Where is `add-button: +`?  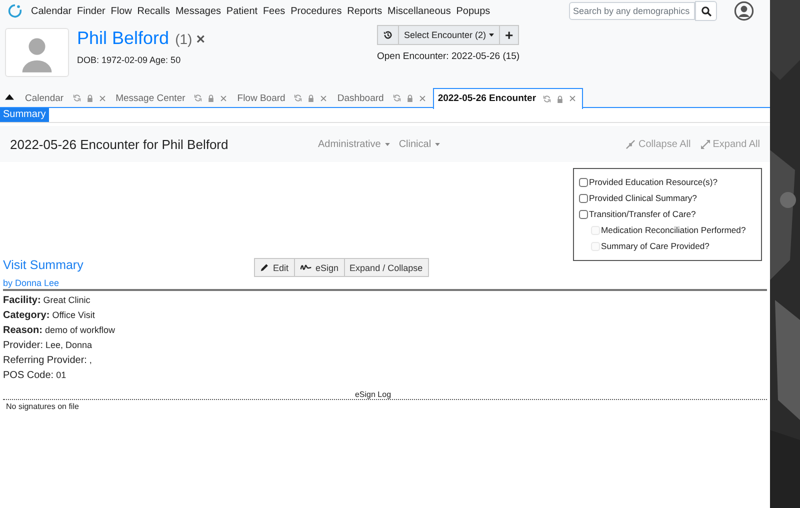 add-button: + is located at coordinates (510, 35).